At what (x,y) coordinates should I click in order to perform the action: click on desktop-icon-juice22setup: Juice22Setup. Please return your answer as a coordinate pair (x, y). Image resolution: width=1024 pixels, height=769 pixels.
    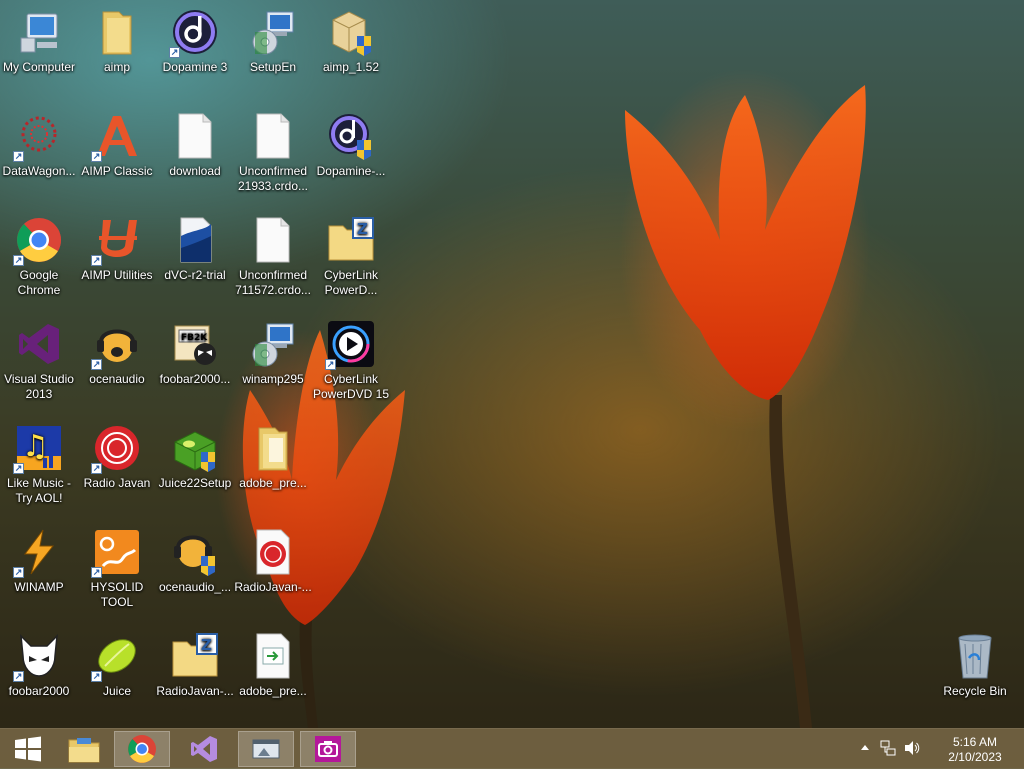
    Looking at the image, I should click on (195, 455).